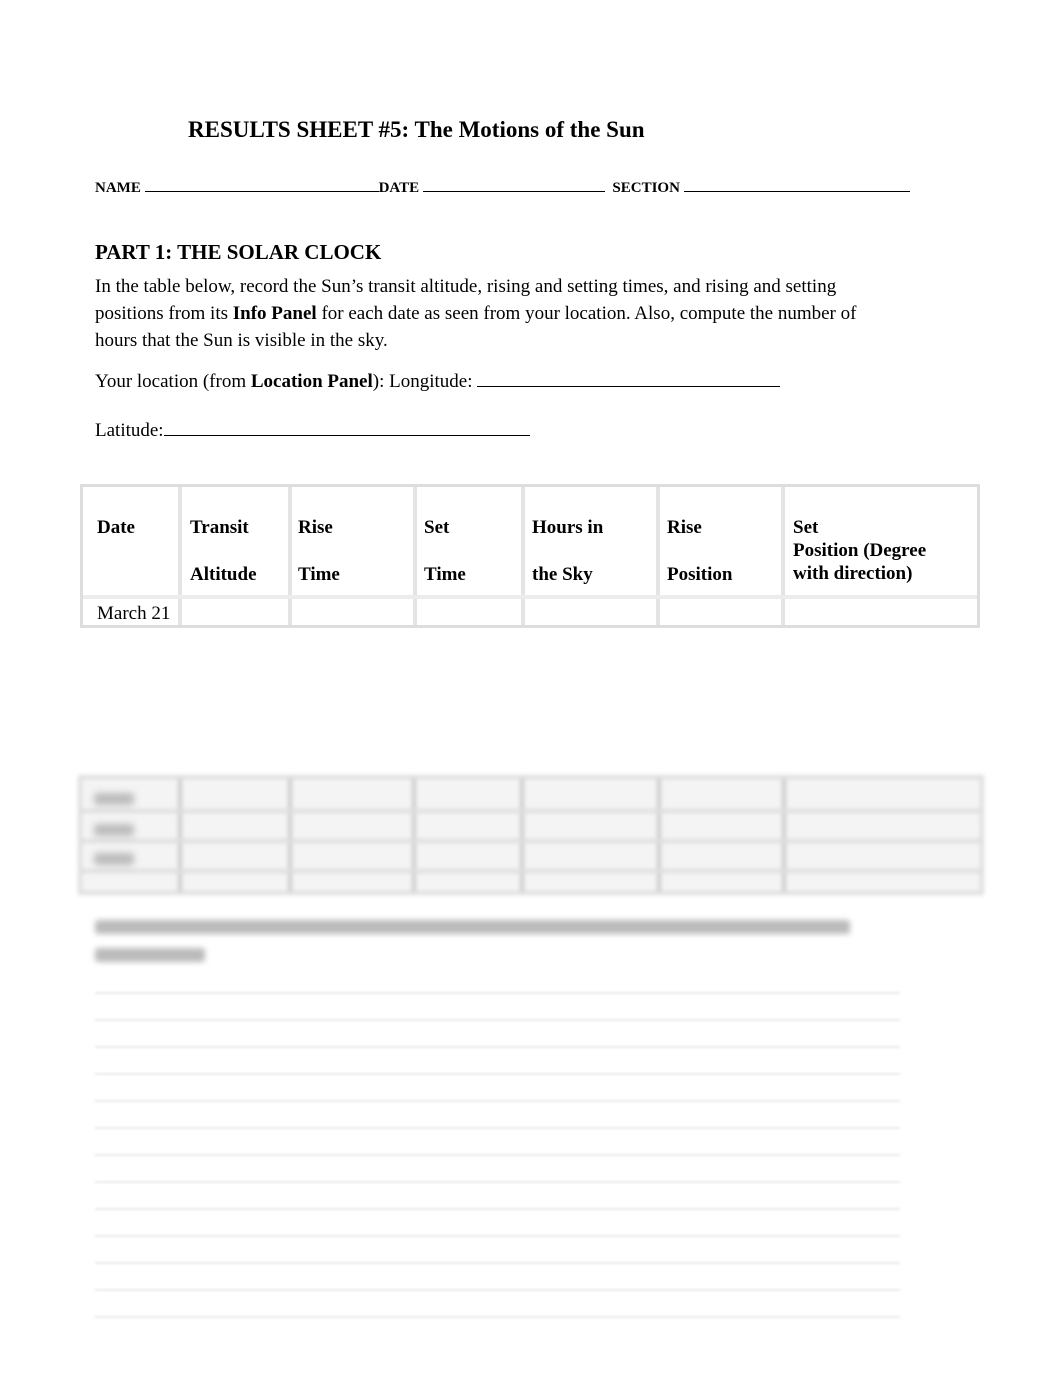  Describe the element at coordinates (416, 129) in the screenshot. I see `page-title: RESULTS SHEET #5: The Motions of the Sun` at that location.